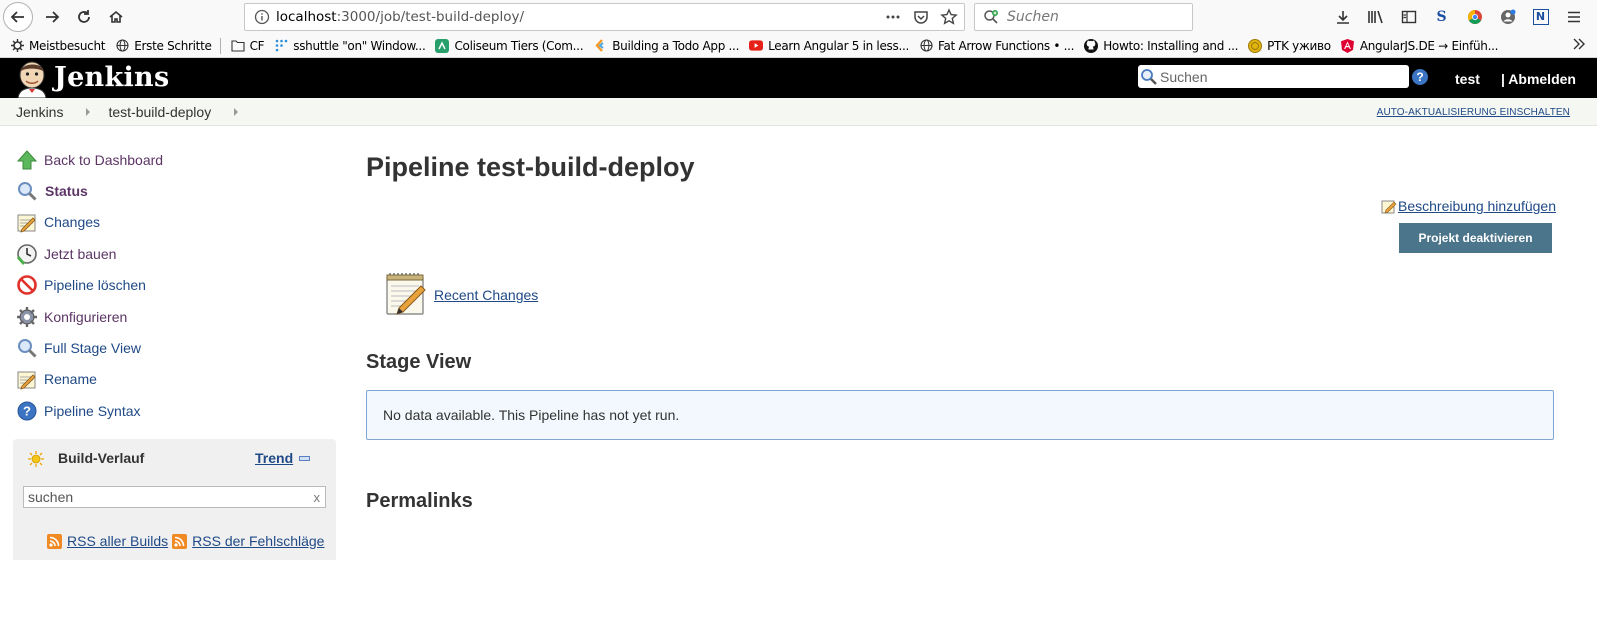 This screenshot has height=640, width=1597. What do you see at coordinates (116, 17) in the screenshot?
I see `home-button` at bounding box center [116, 17].